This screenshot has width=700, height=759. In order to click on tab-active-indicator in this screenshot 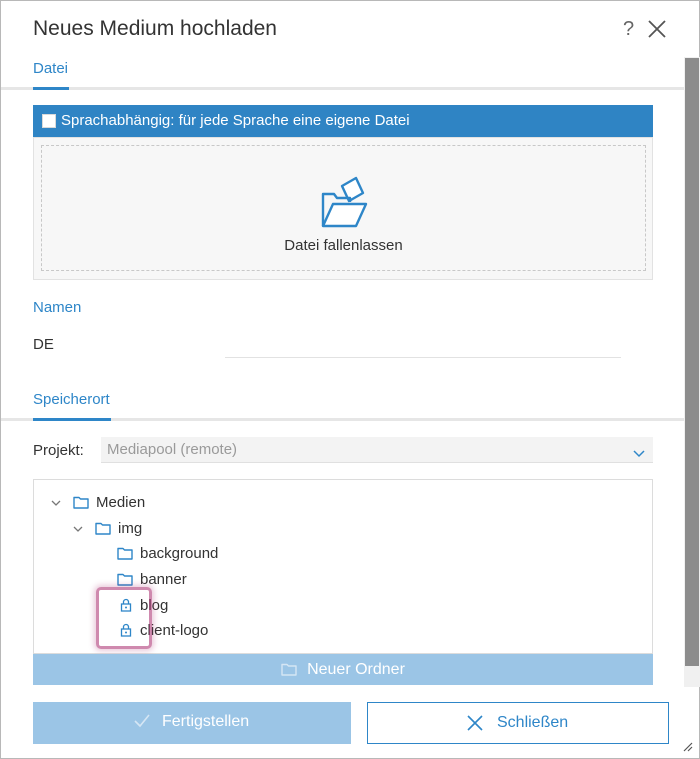, I will do `click(51, 88)`.